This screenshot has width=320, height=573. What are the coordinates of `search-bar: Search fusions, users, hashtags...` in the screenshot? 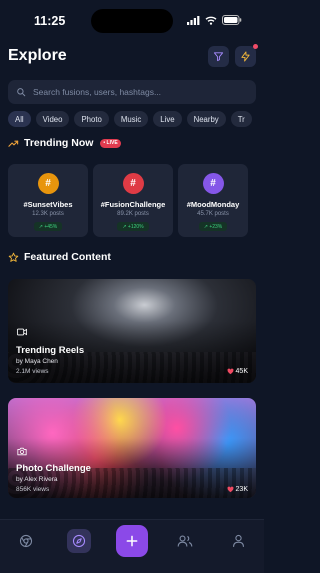 It's located at (132, 92).